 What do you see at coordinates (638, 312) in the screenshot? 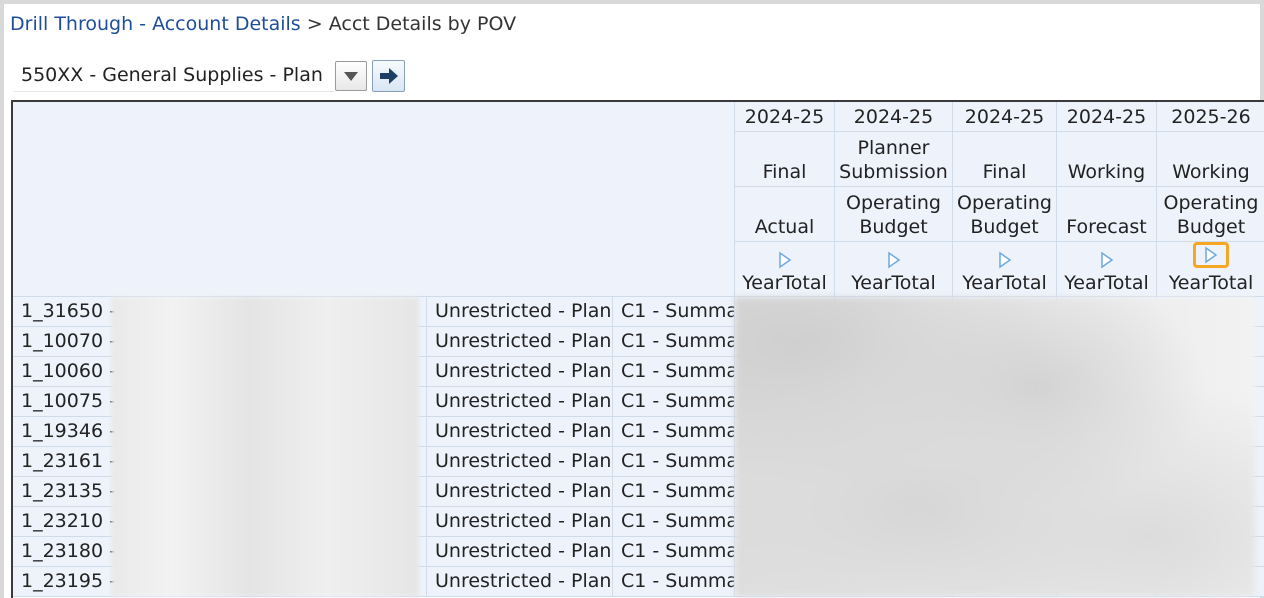
I see `table-row: 1_31650 -Unrestricted - PlanC1 - Summary` at bounding box center [638, 312].